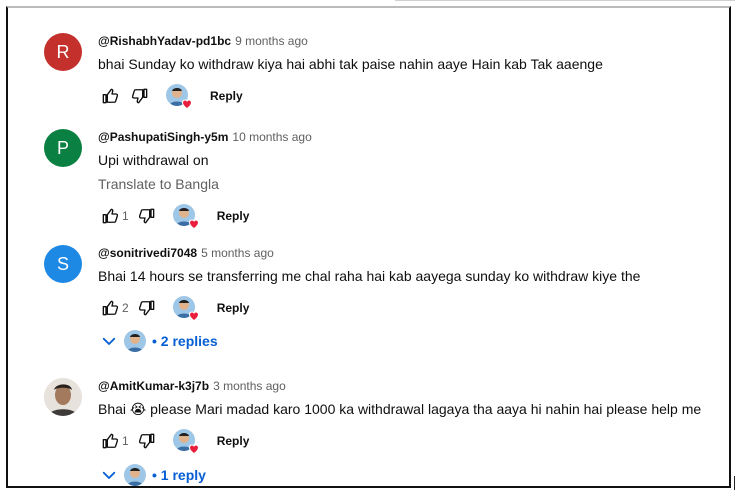 This screenshot has width=740, height=492. Describe the element at coordinates (734, 483) in the screenshot. I see `text-cursor` at that location.